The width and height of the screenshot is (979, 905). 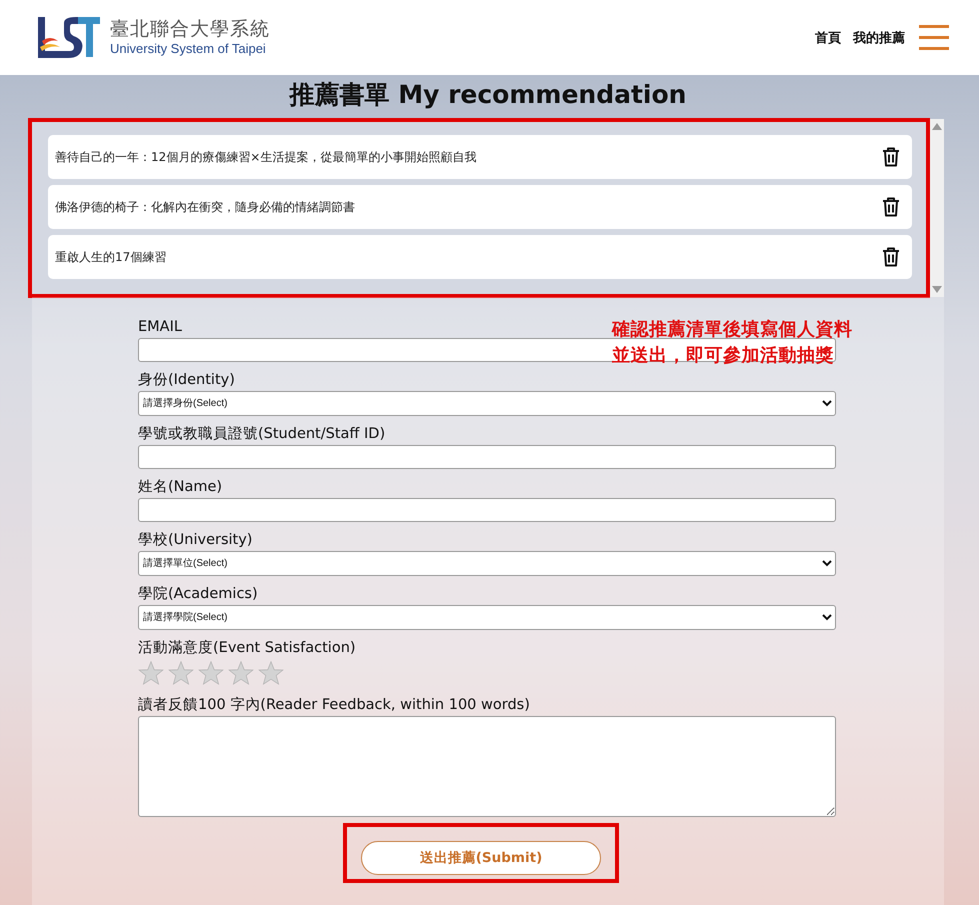 I want to click on feedback-textarea, so click(x=487, y=766).